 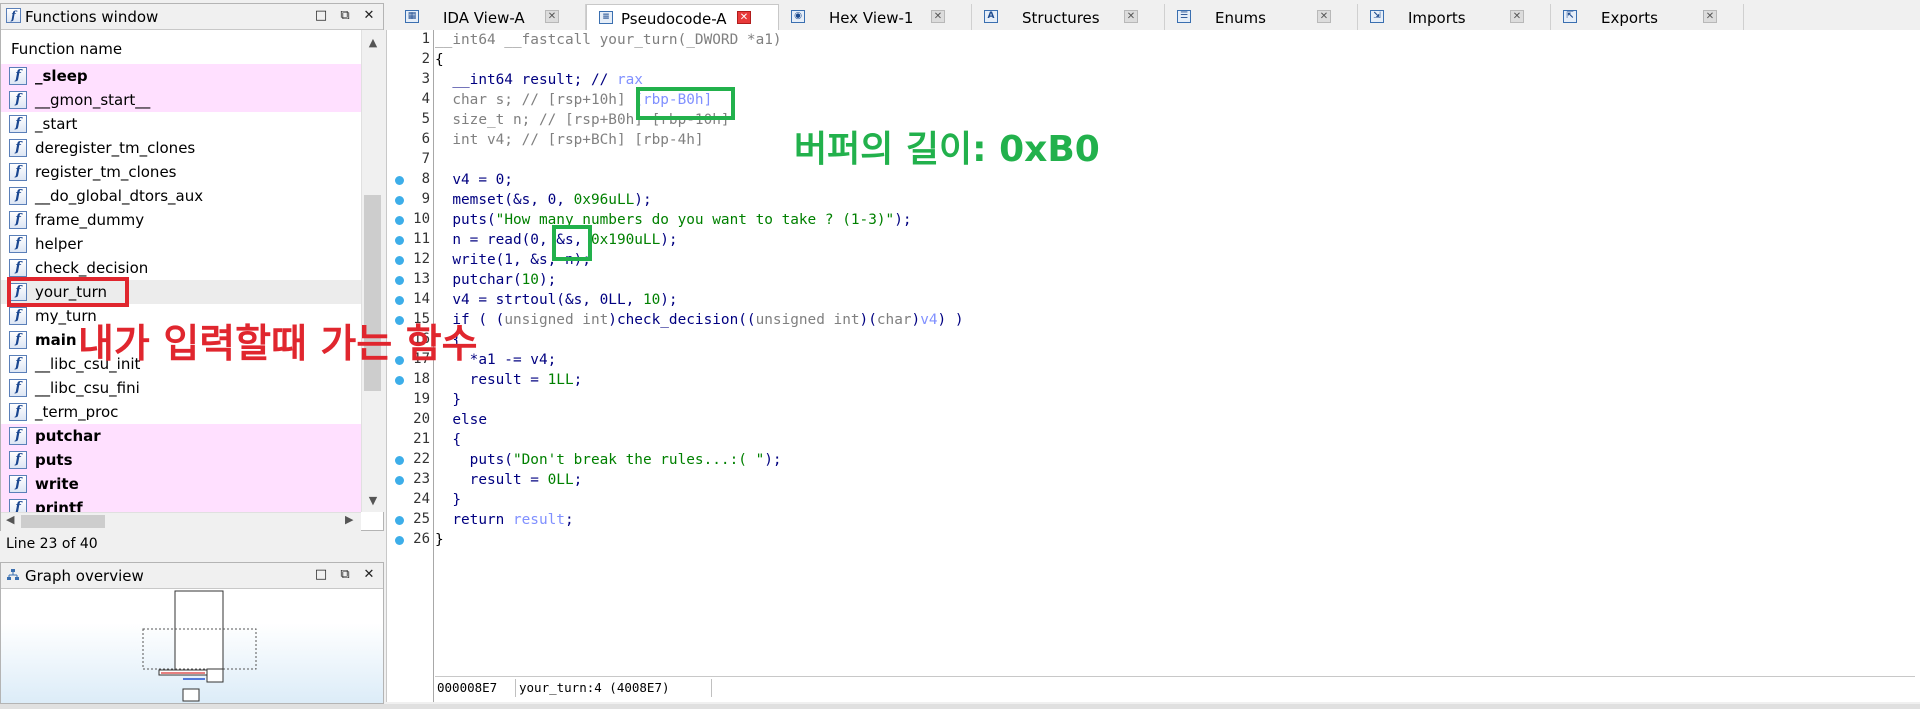 I want to click on tab-structures: A Structures ✕, so click(x=1068, y=17).